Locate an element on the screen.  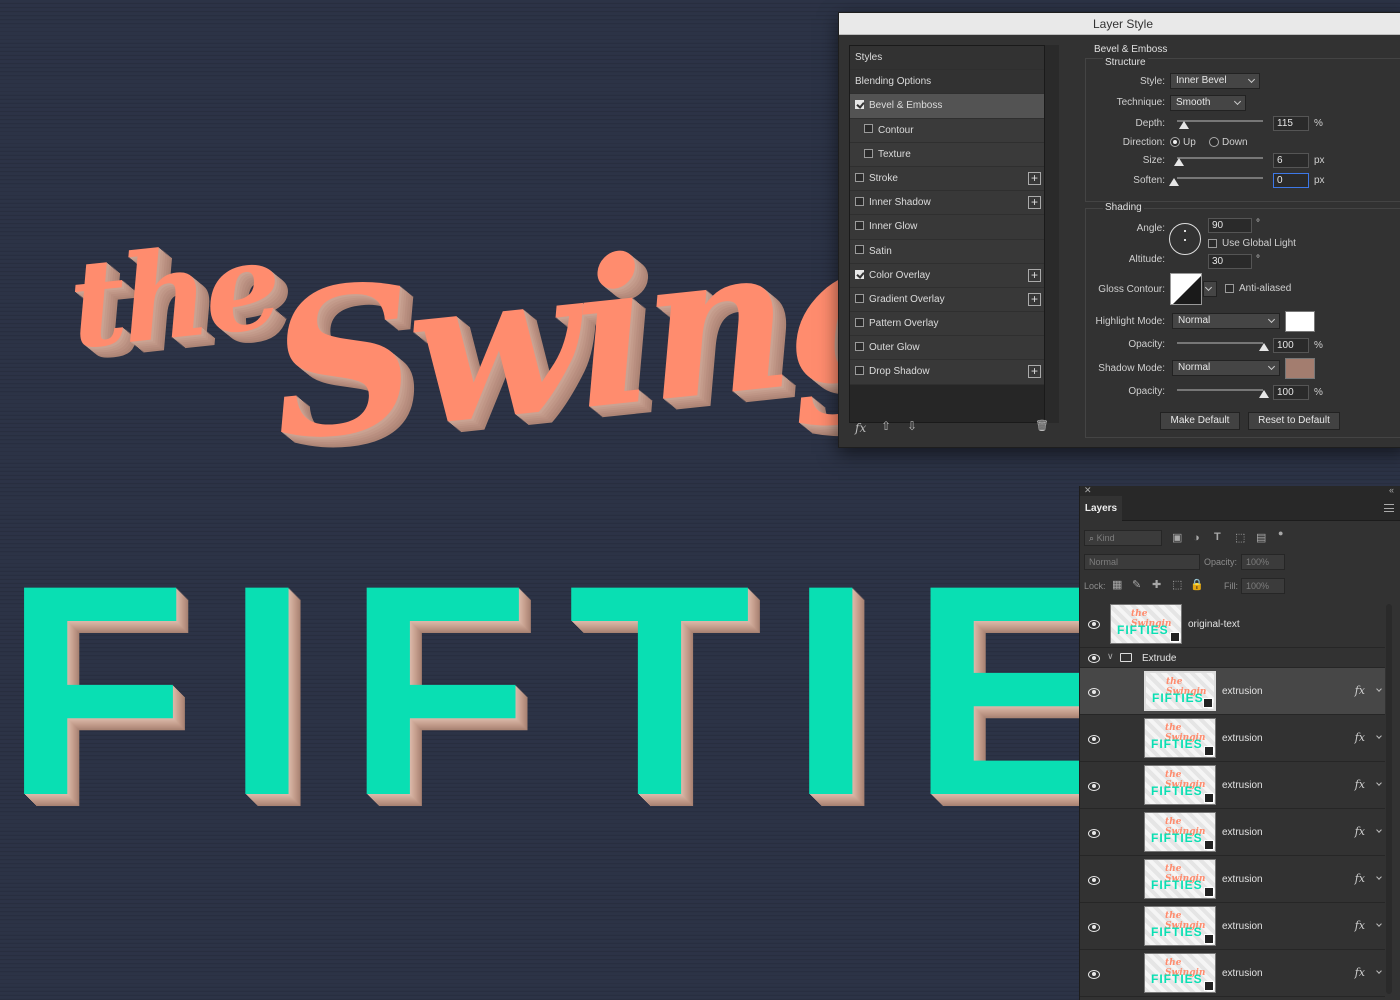
style-inner-shadow: Inner Shadow + is located at coordinates (947, 203).